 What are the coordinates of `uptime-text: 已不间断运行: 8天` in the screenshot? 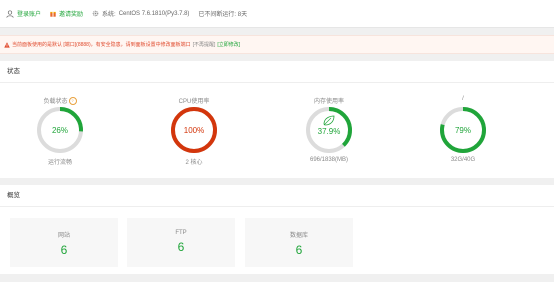 It's located at (223, 15).